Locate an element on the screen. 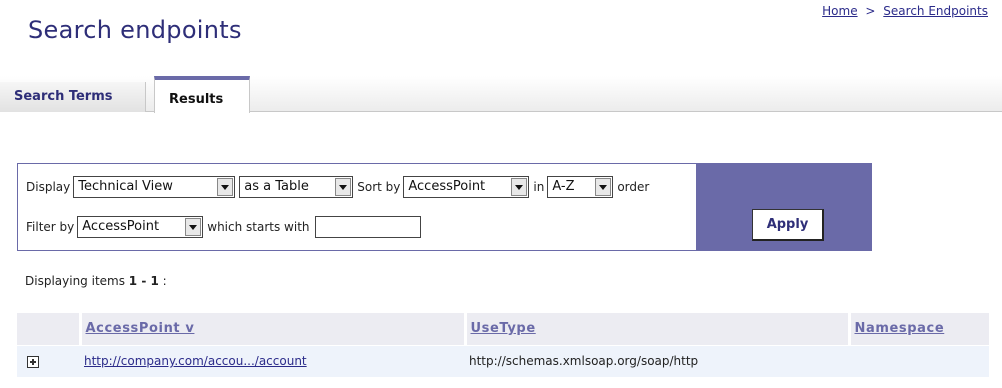 The width and height of the screenshot is (1002, 388). apply-button: Apply is located at coordinates (788, 225).